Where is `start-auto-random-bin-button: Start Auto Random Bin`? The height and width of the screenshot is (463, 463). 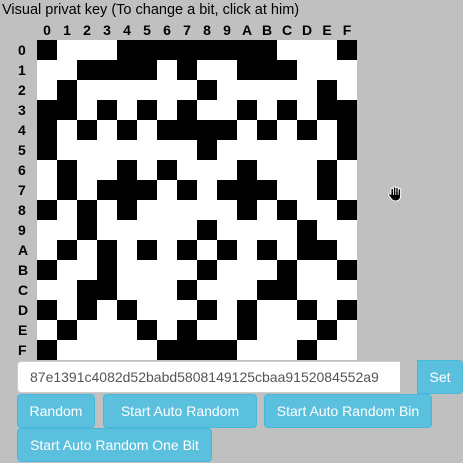 start-auto-random-bin-button: Start Auto Random Bin is located at coordinates (348, 411).